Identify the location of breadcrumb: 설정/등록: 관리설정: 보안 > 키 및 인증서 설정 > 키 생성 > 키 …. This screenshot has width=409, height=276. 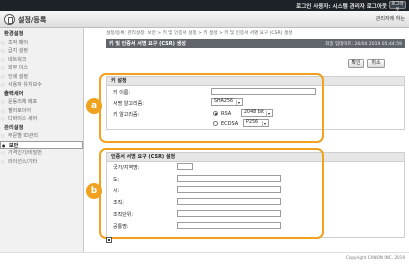
(199, 33).